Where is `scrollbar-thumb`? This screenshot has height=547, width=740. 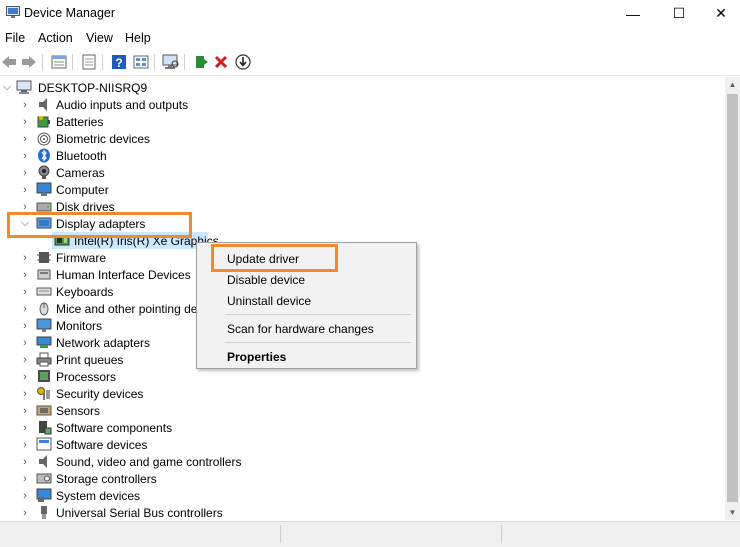 scrollbar-thumb is located at coordinates (732, 298).